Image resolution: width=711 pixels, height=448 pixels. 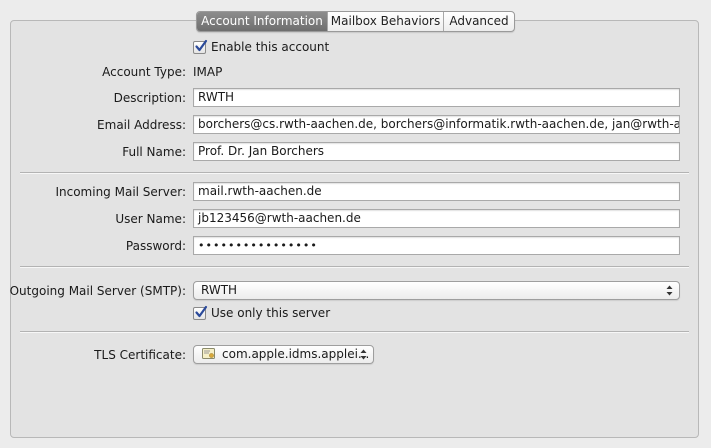 I want to click on account-type-label: Account Type:, so click(x=144, y=72).